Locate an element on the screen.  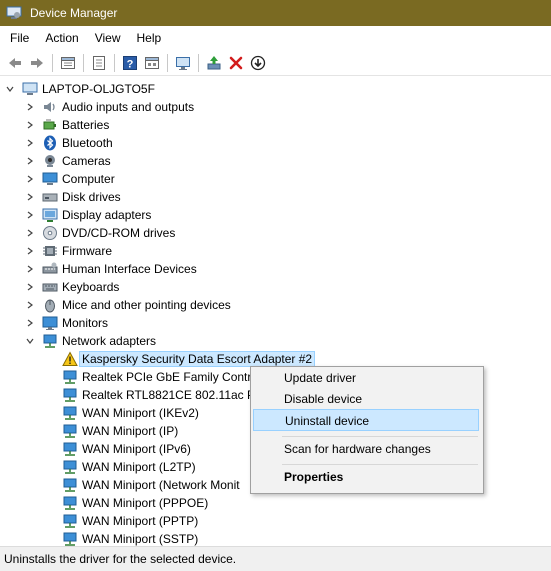
adapter-label: Realtek RTL8821CE 802.11ac PCI is located at coordinates (174, 395).